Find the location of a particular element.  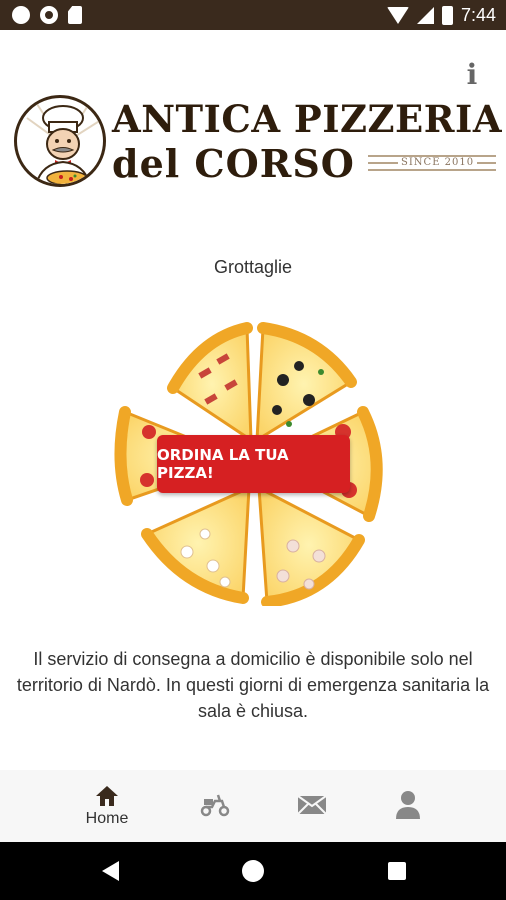

nav-home: Home is located at coordinates (107, 806).